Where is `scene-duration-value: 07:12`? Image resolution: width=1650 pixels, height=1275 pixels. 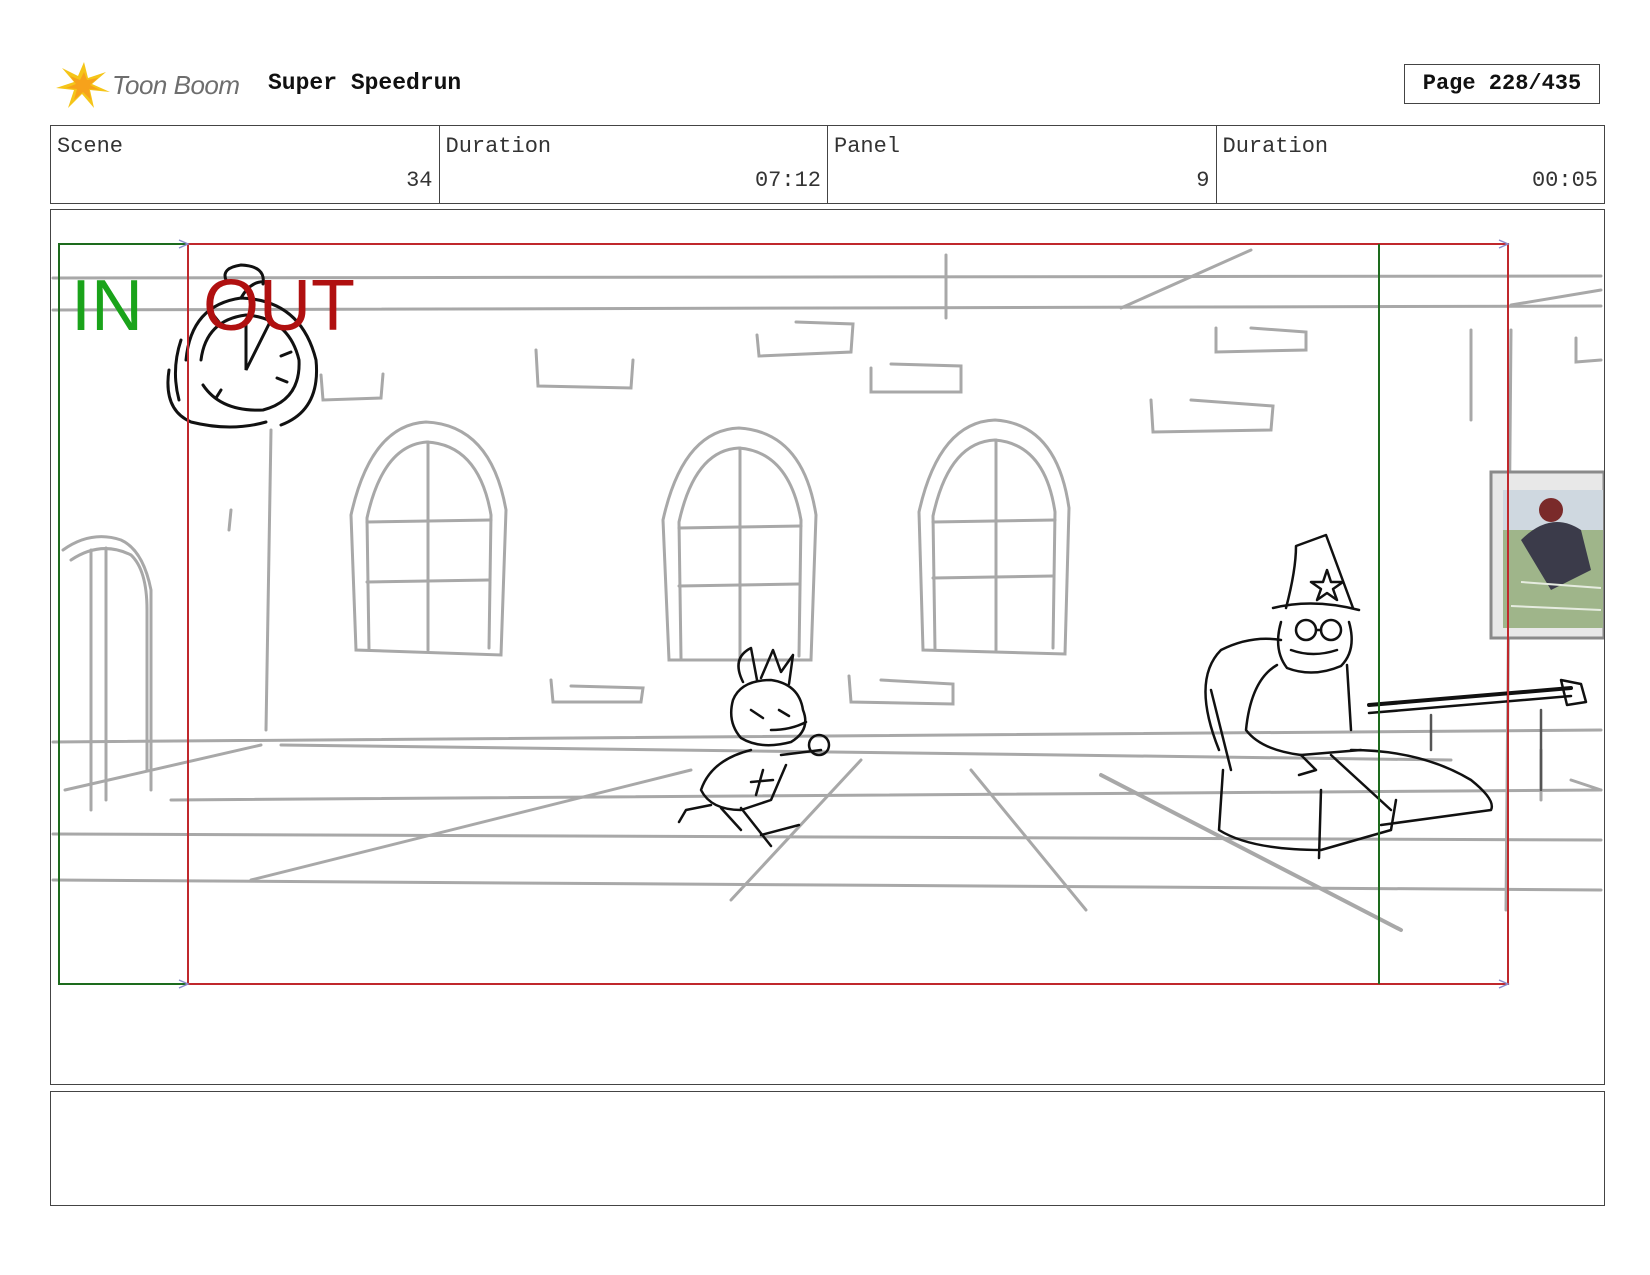
scene-duration-value: 07:12 is located at coordinates (787, 180).